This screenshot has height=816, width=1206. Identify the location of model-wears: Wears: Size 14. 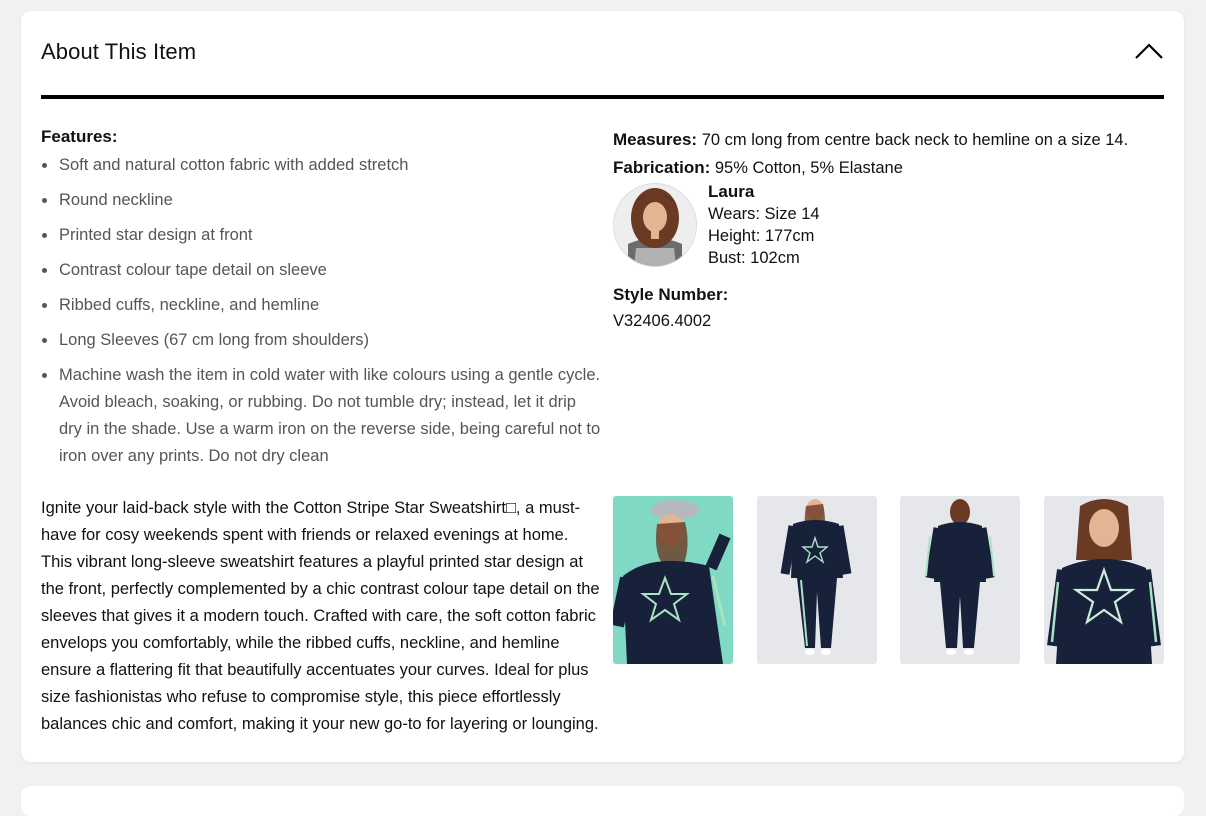
(764, 214).